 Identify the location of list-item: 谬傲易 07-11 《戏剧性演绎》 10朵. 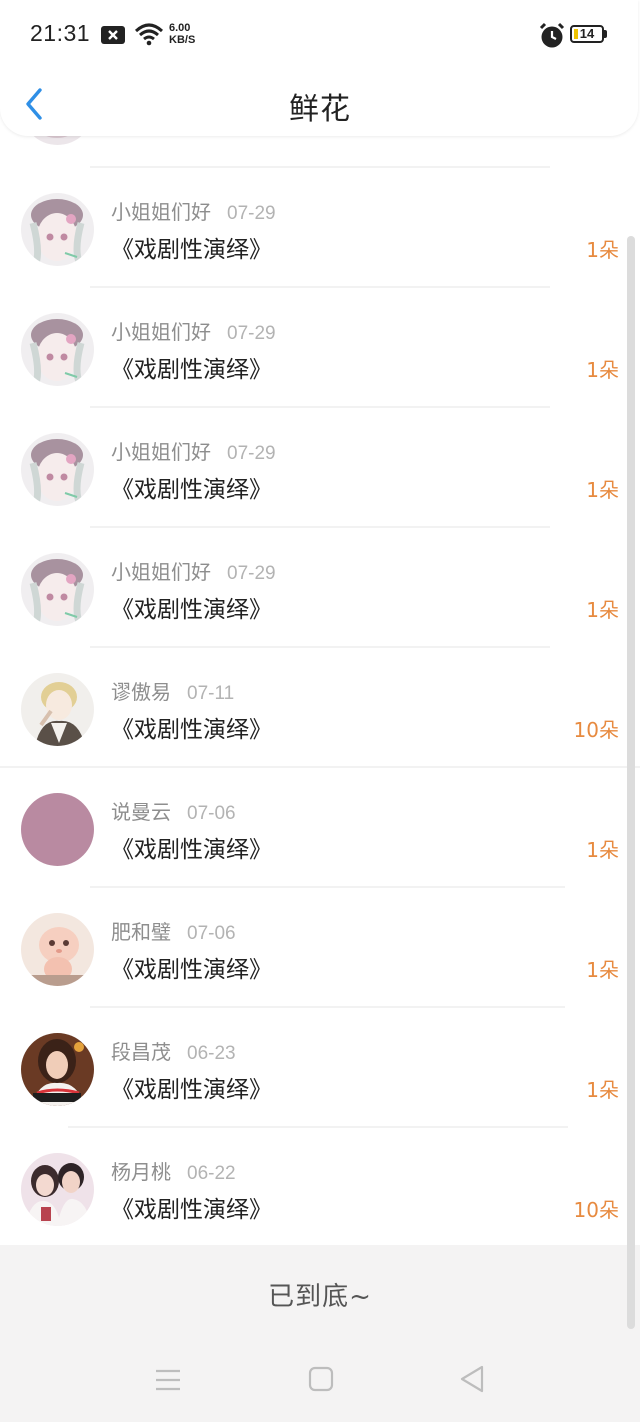
(320, 707).